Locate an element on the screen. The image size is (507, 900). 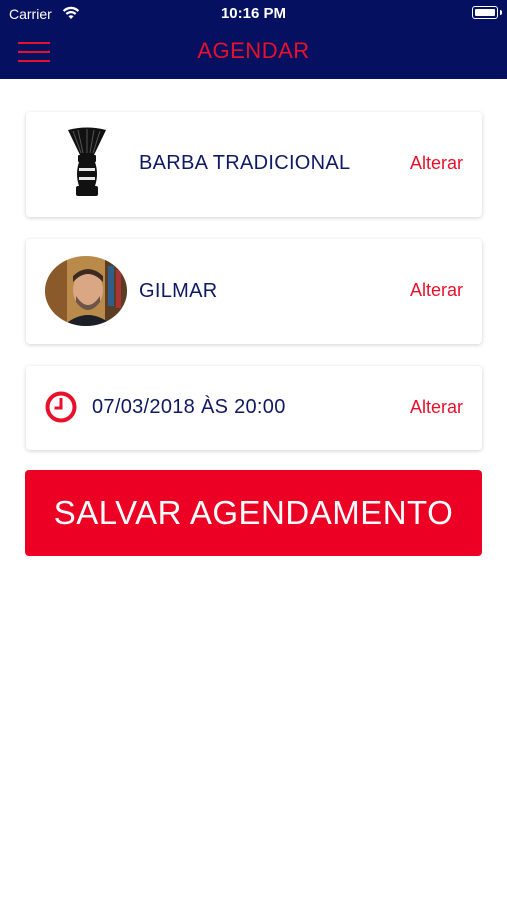
datetime-card: 07/03/2018 ÀS 20:00 Alterar is located at coordinates (254, 408).